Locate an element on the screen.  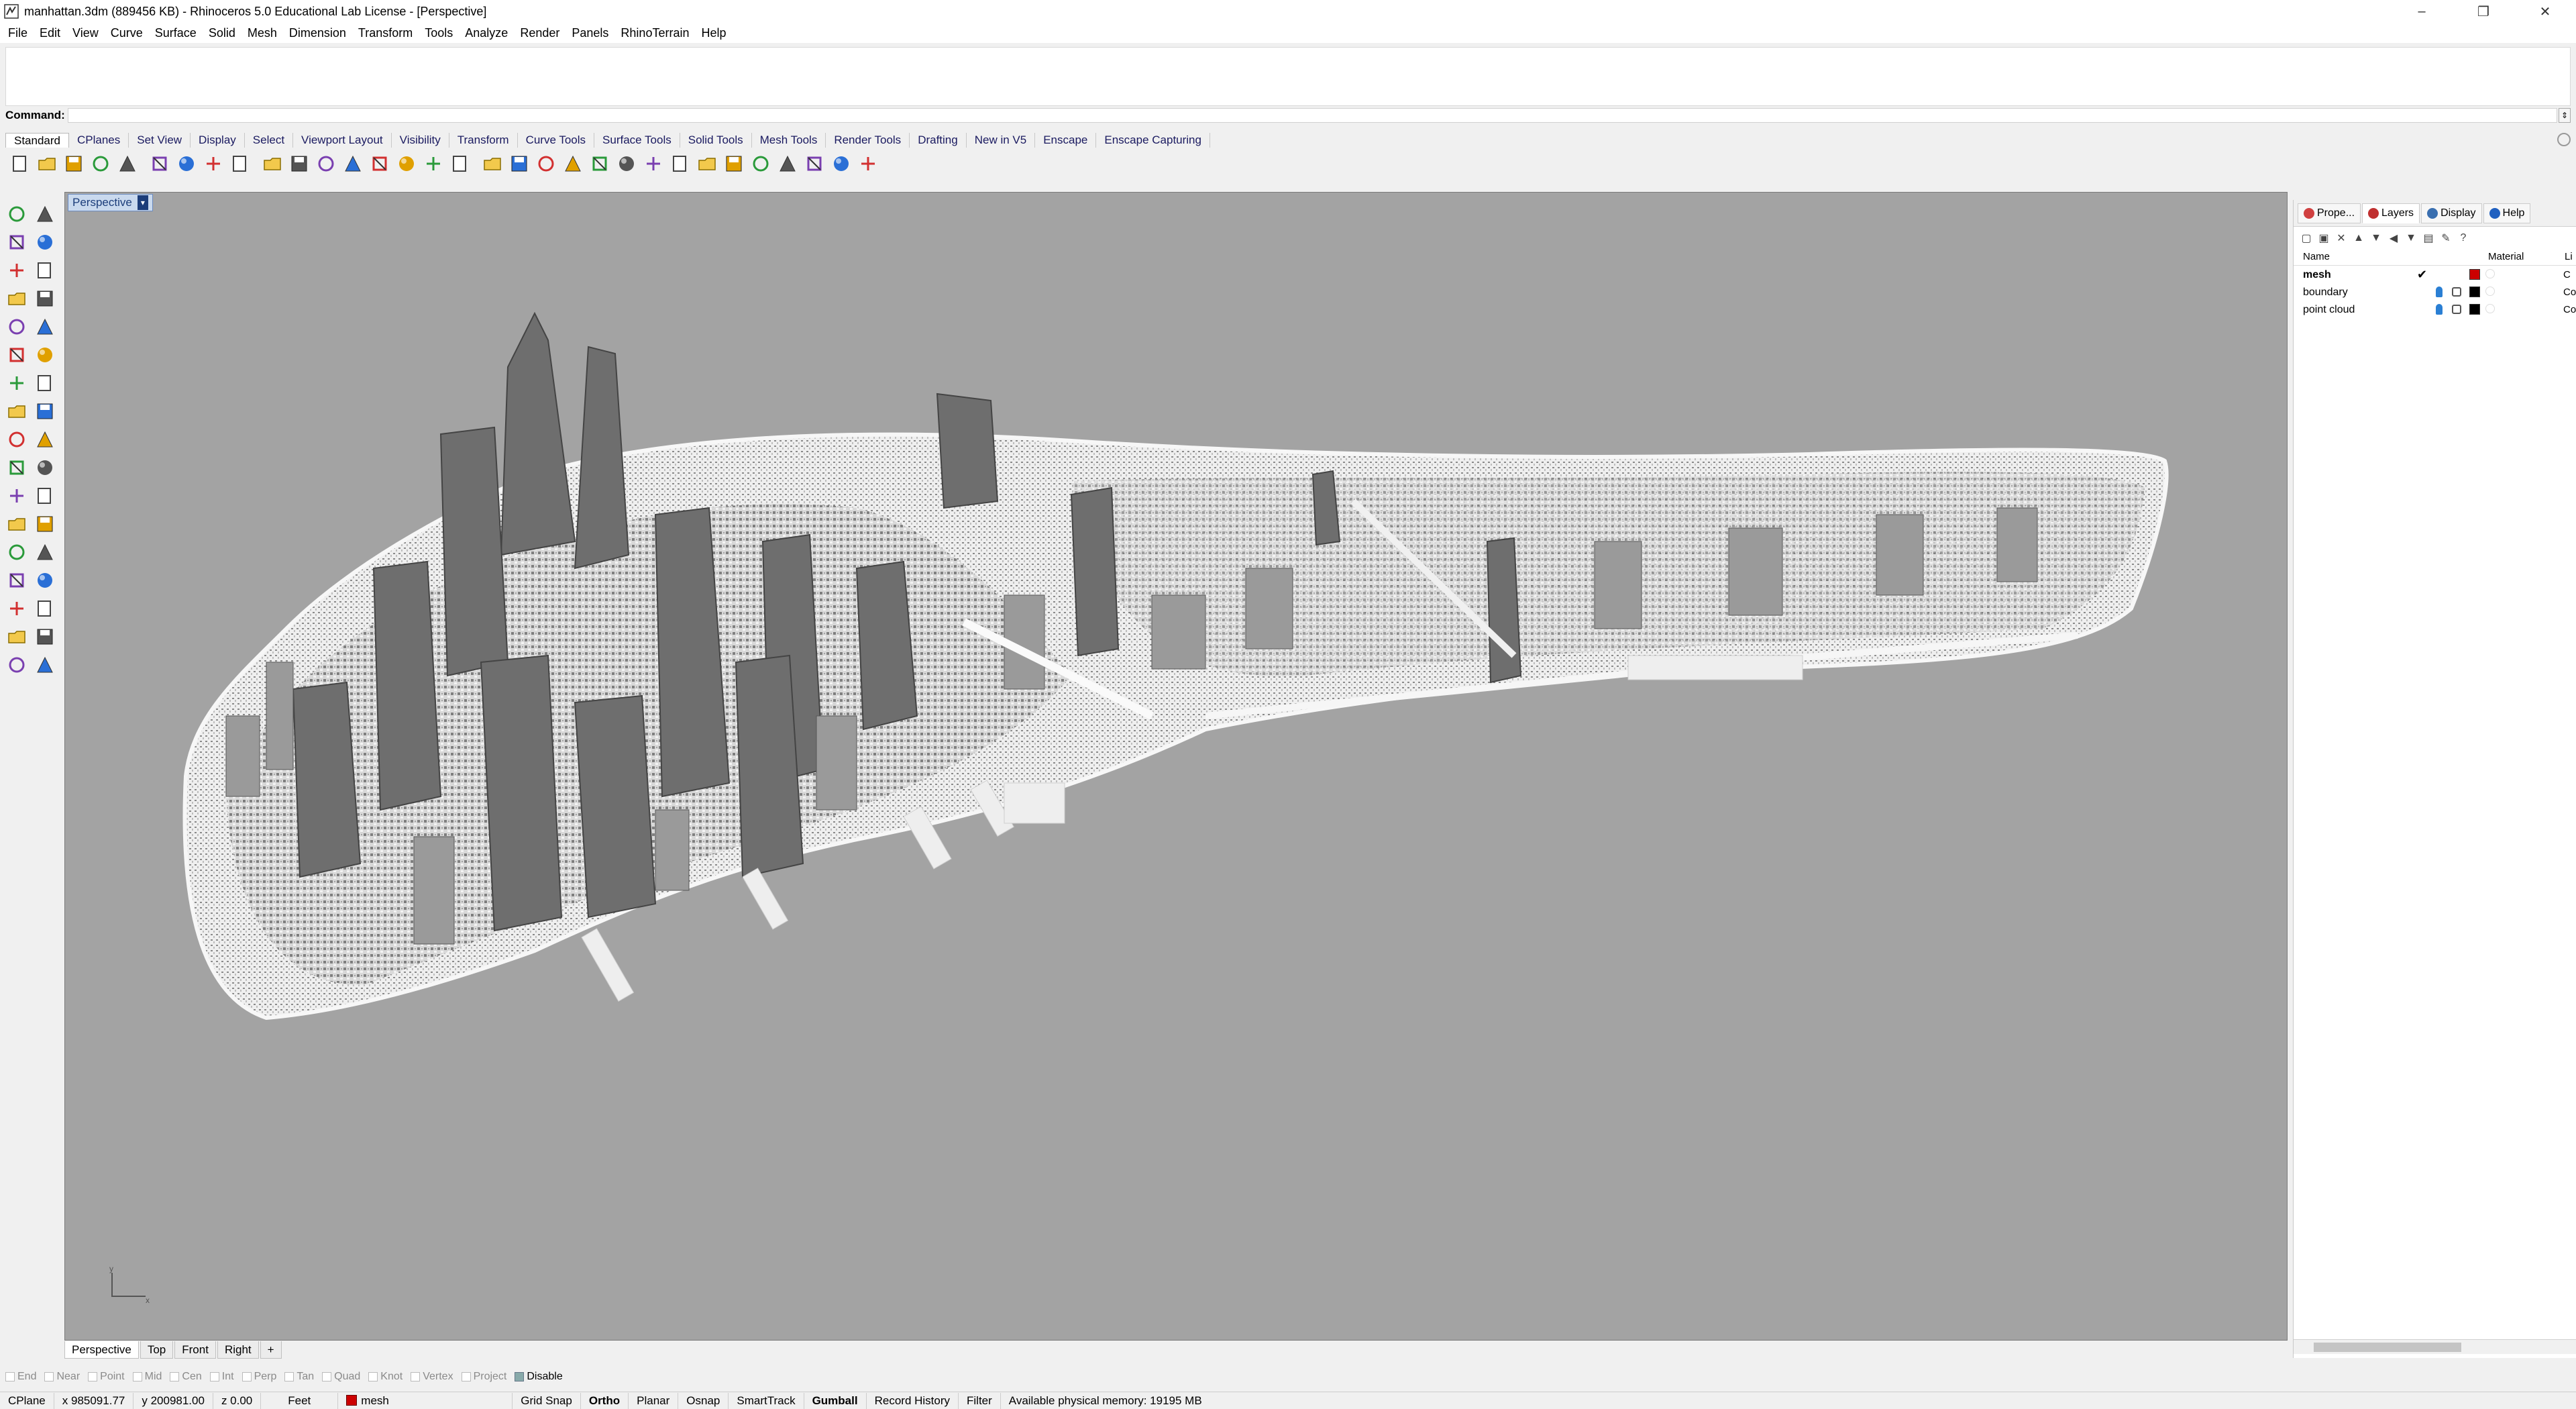
current-layer-check-icon: ✔ is located at coordinates (2422, 275).